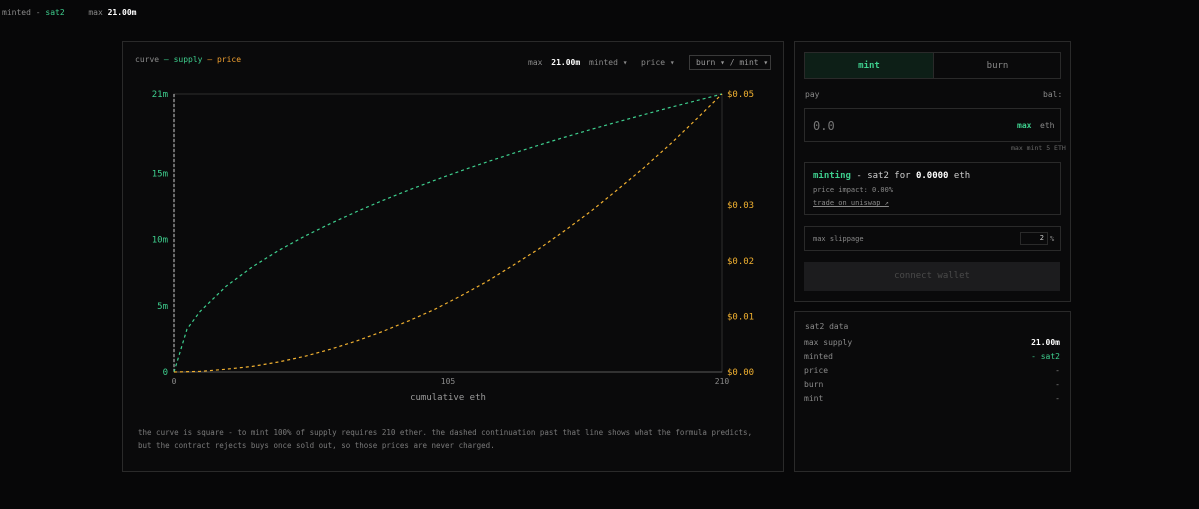  I want to click on y-right-tick-label: $0.02, so click(740, 262).